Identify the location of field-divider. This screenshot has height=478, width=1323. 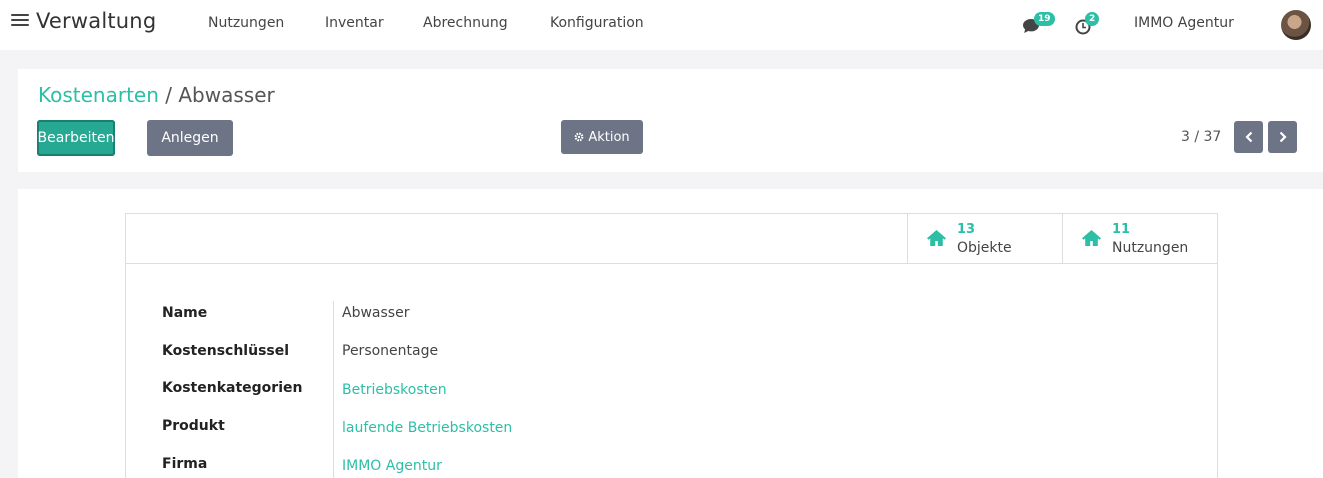
(333, 389).